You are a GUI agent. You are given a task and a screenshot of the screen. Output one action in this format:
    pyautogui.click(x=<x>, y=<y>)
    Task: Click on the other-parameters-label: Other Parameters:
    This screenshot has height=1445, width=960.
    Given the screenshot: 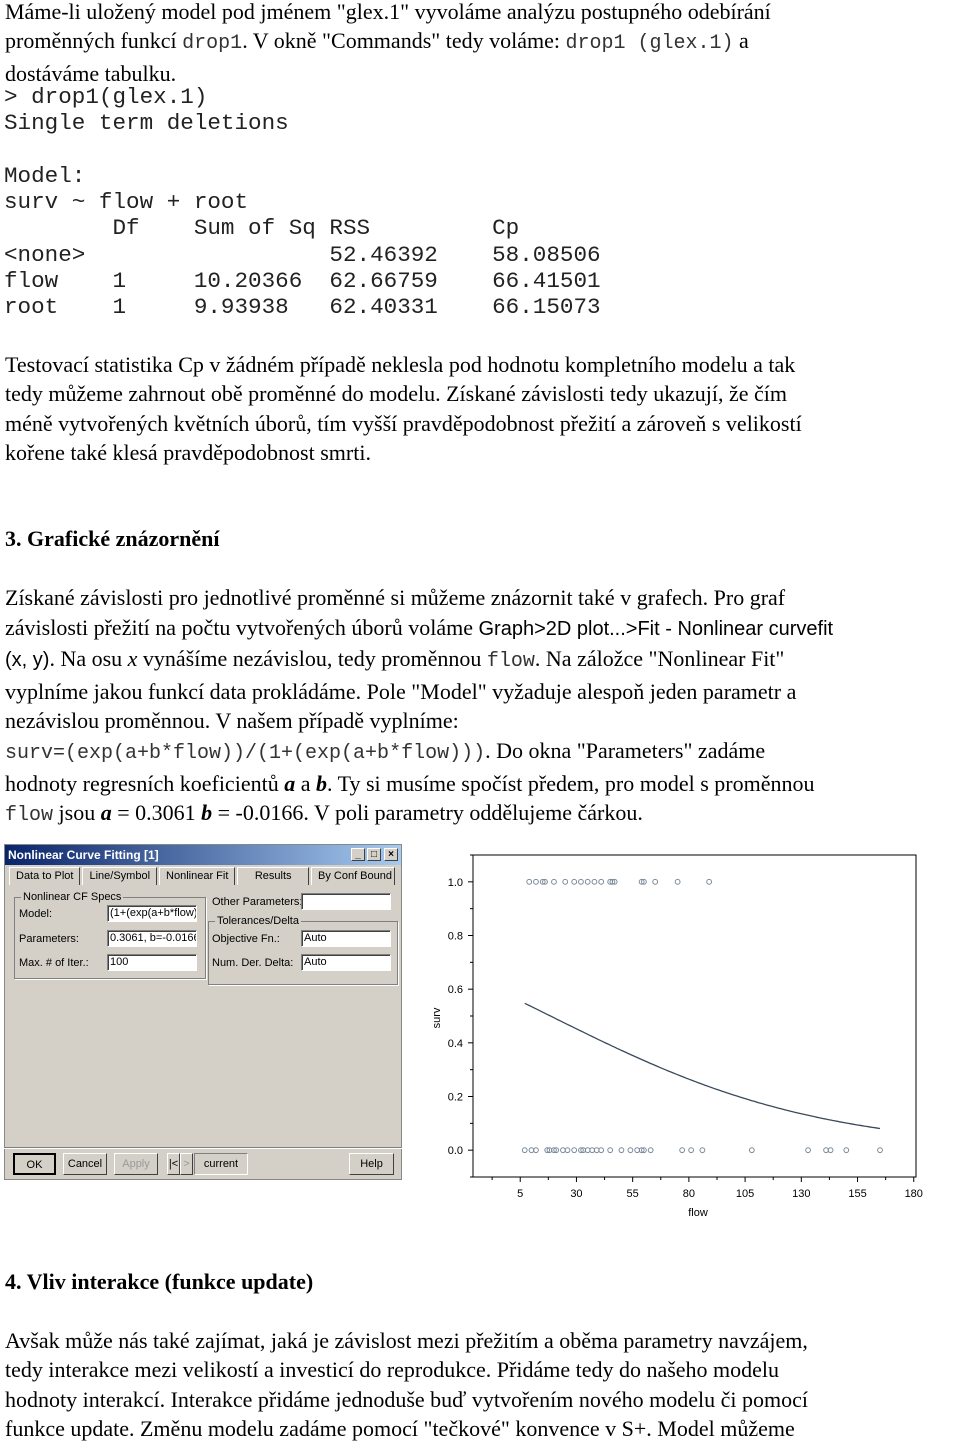 What is the action you would take?
    pyautogui.click(x=257, y=902)
    